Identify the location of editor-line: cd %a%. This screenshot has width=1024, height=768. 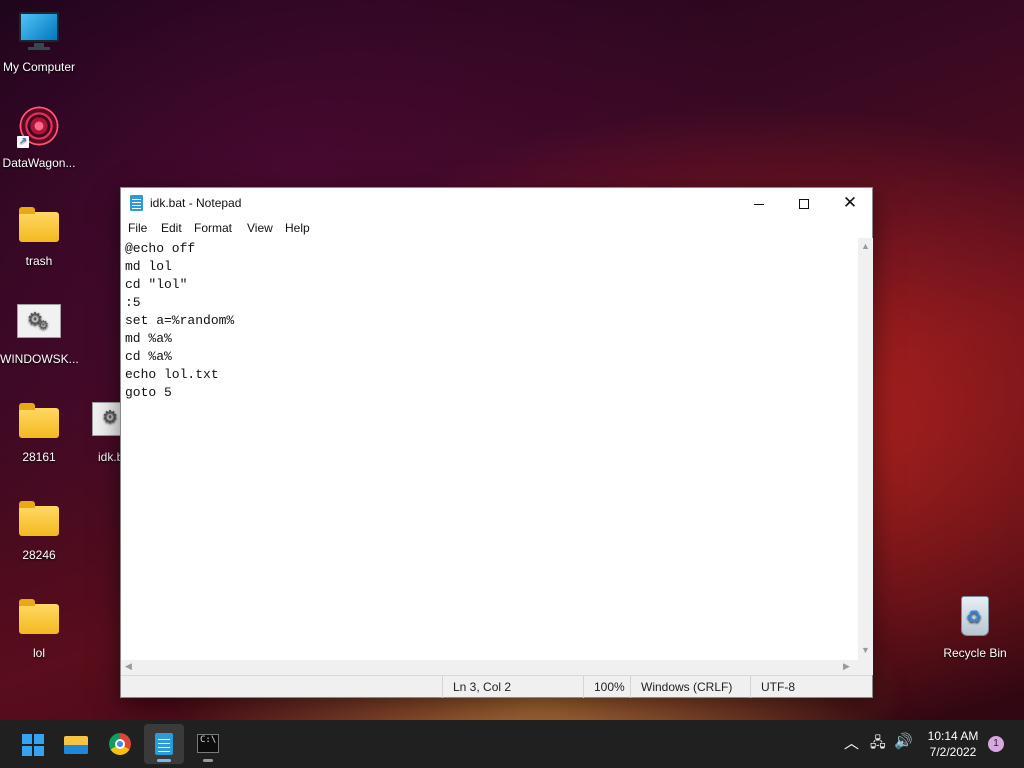
(148, 356).